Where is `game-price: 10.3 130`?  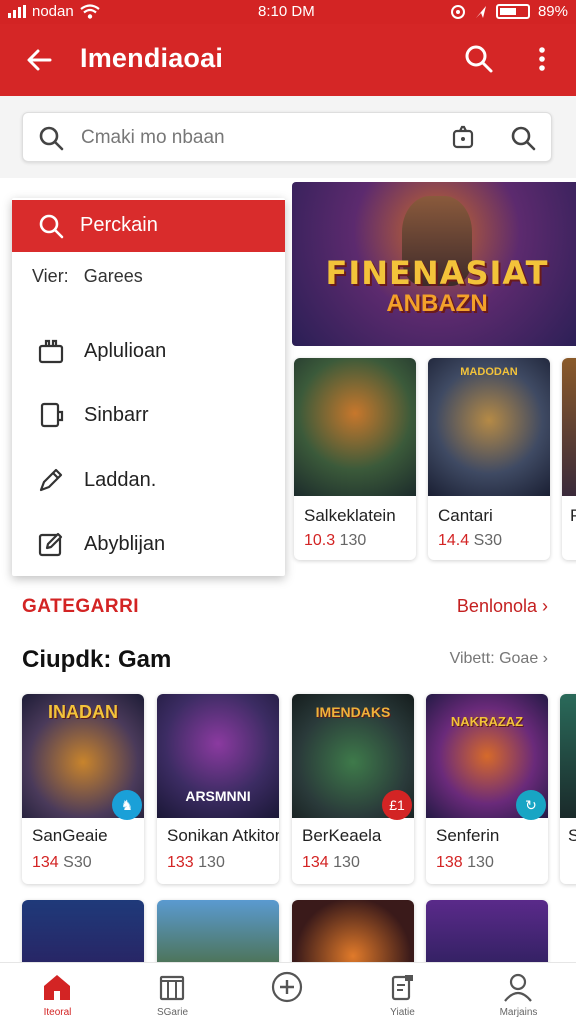 game-price: 10.3 130 is located at coordinates (335, 540).